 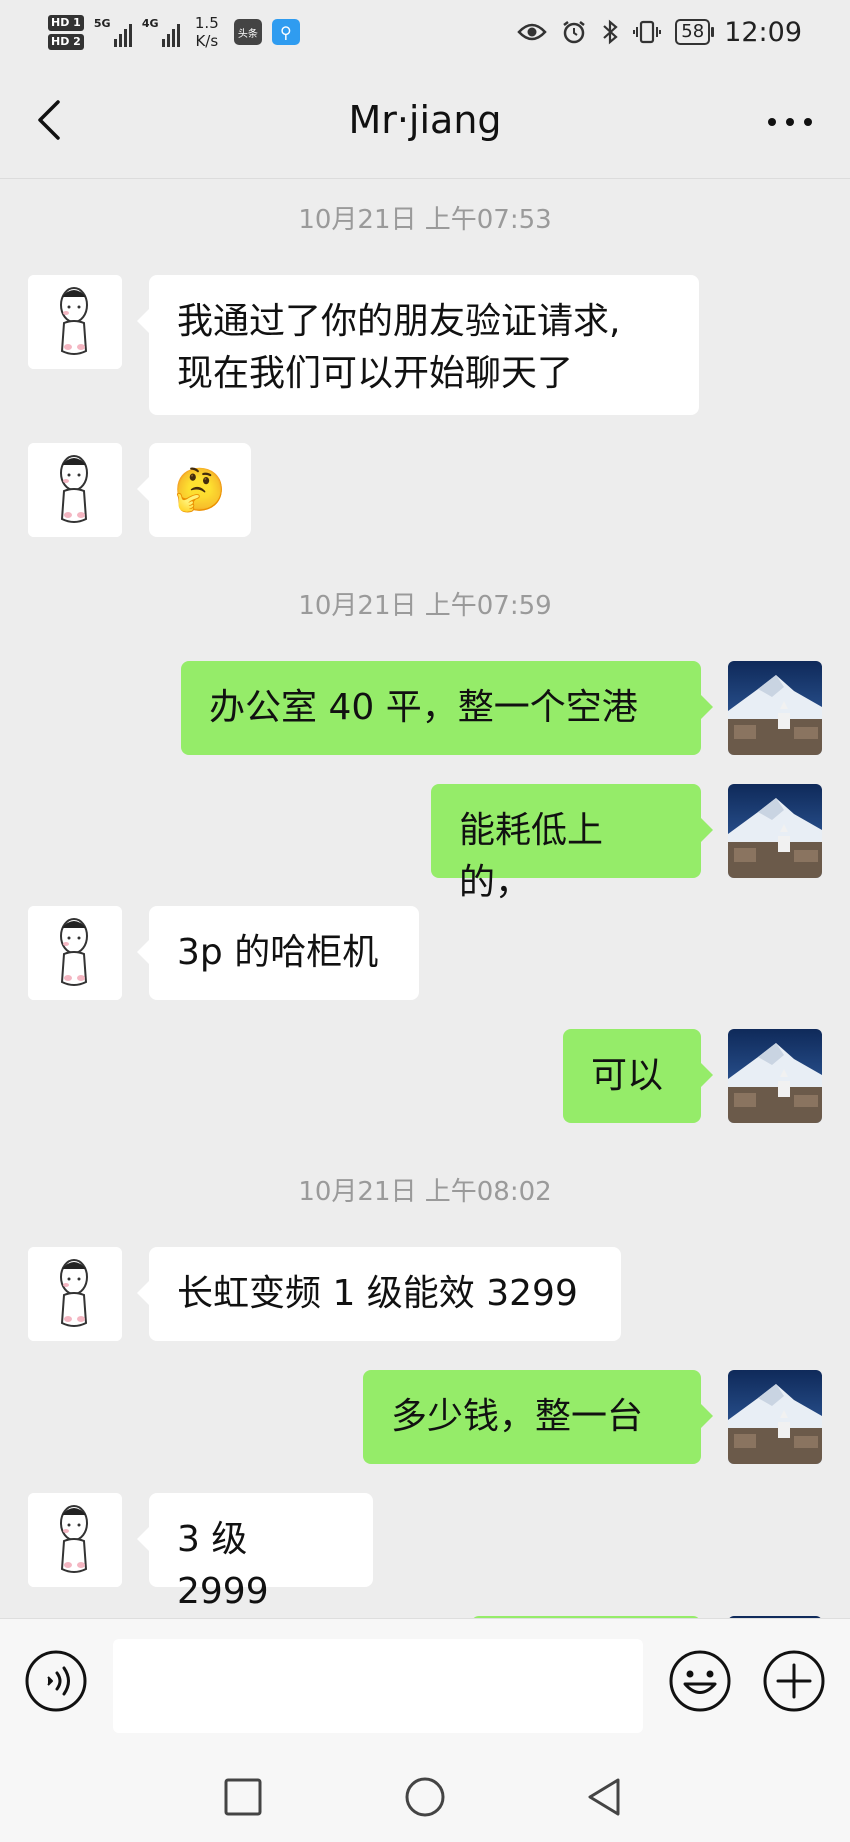 What do you see at coordinates (425, 606) in the screenshot?
I see `timestamp: 10月21日 上午07:59` at bounding box center [425, 606].